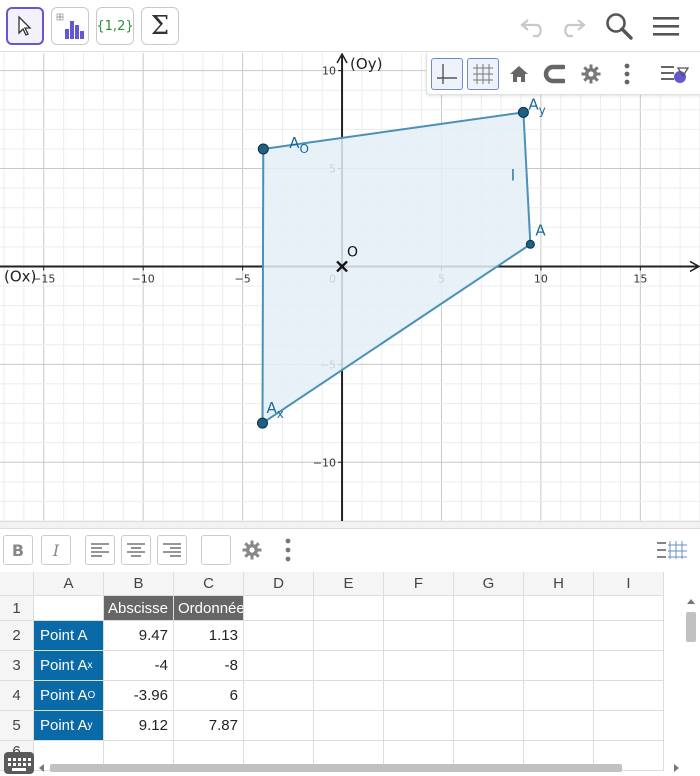 The height and width of the screenshot is (776, 700). What do you see at coordinates (216, 550) in the screenshot?
I see `background-color-button` at bounding box center [216, 550].